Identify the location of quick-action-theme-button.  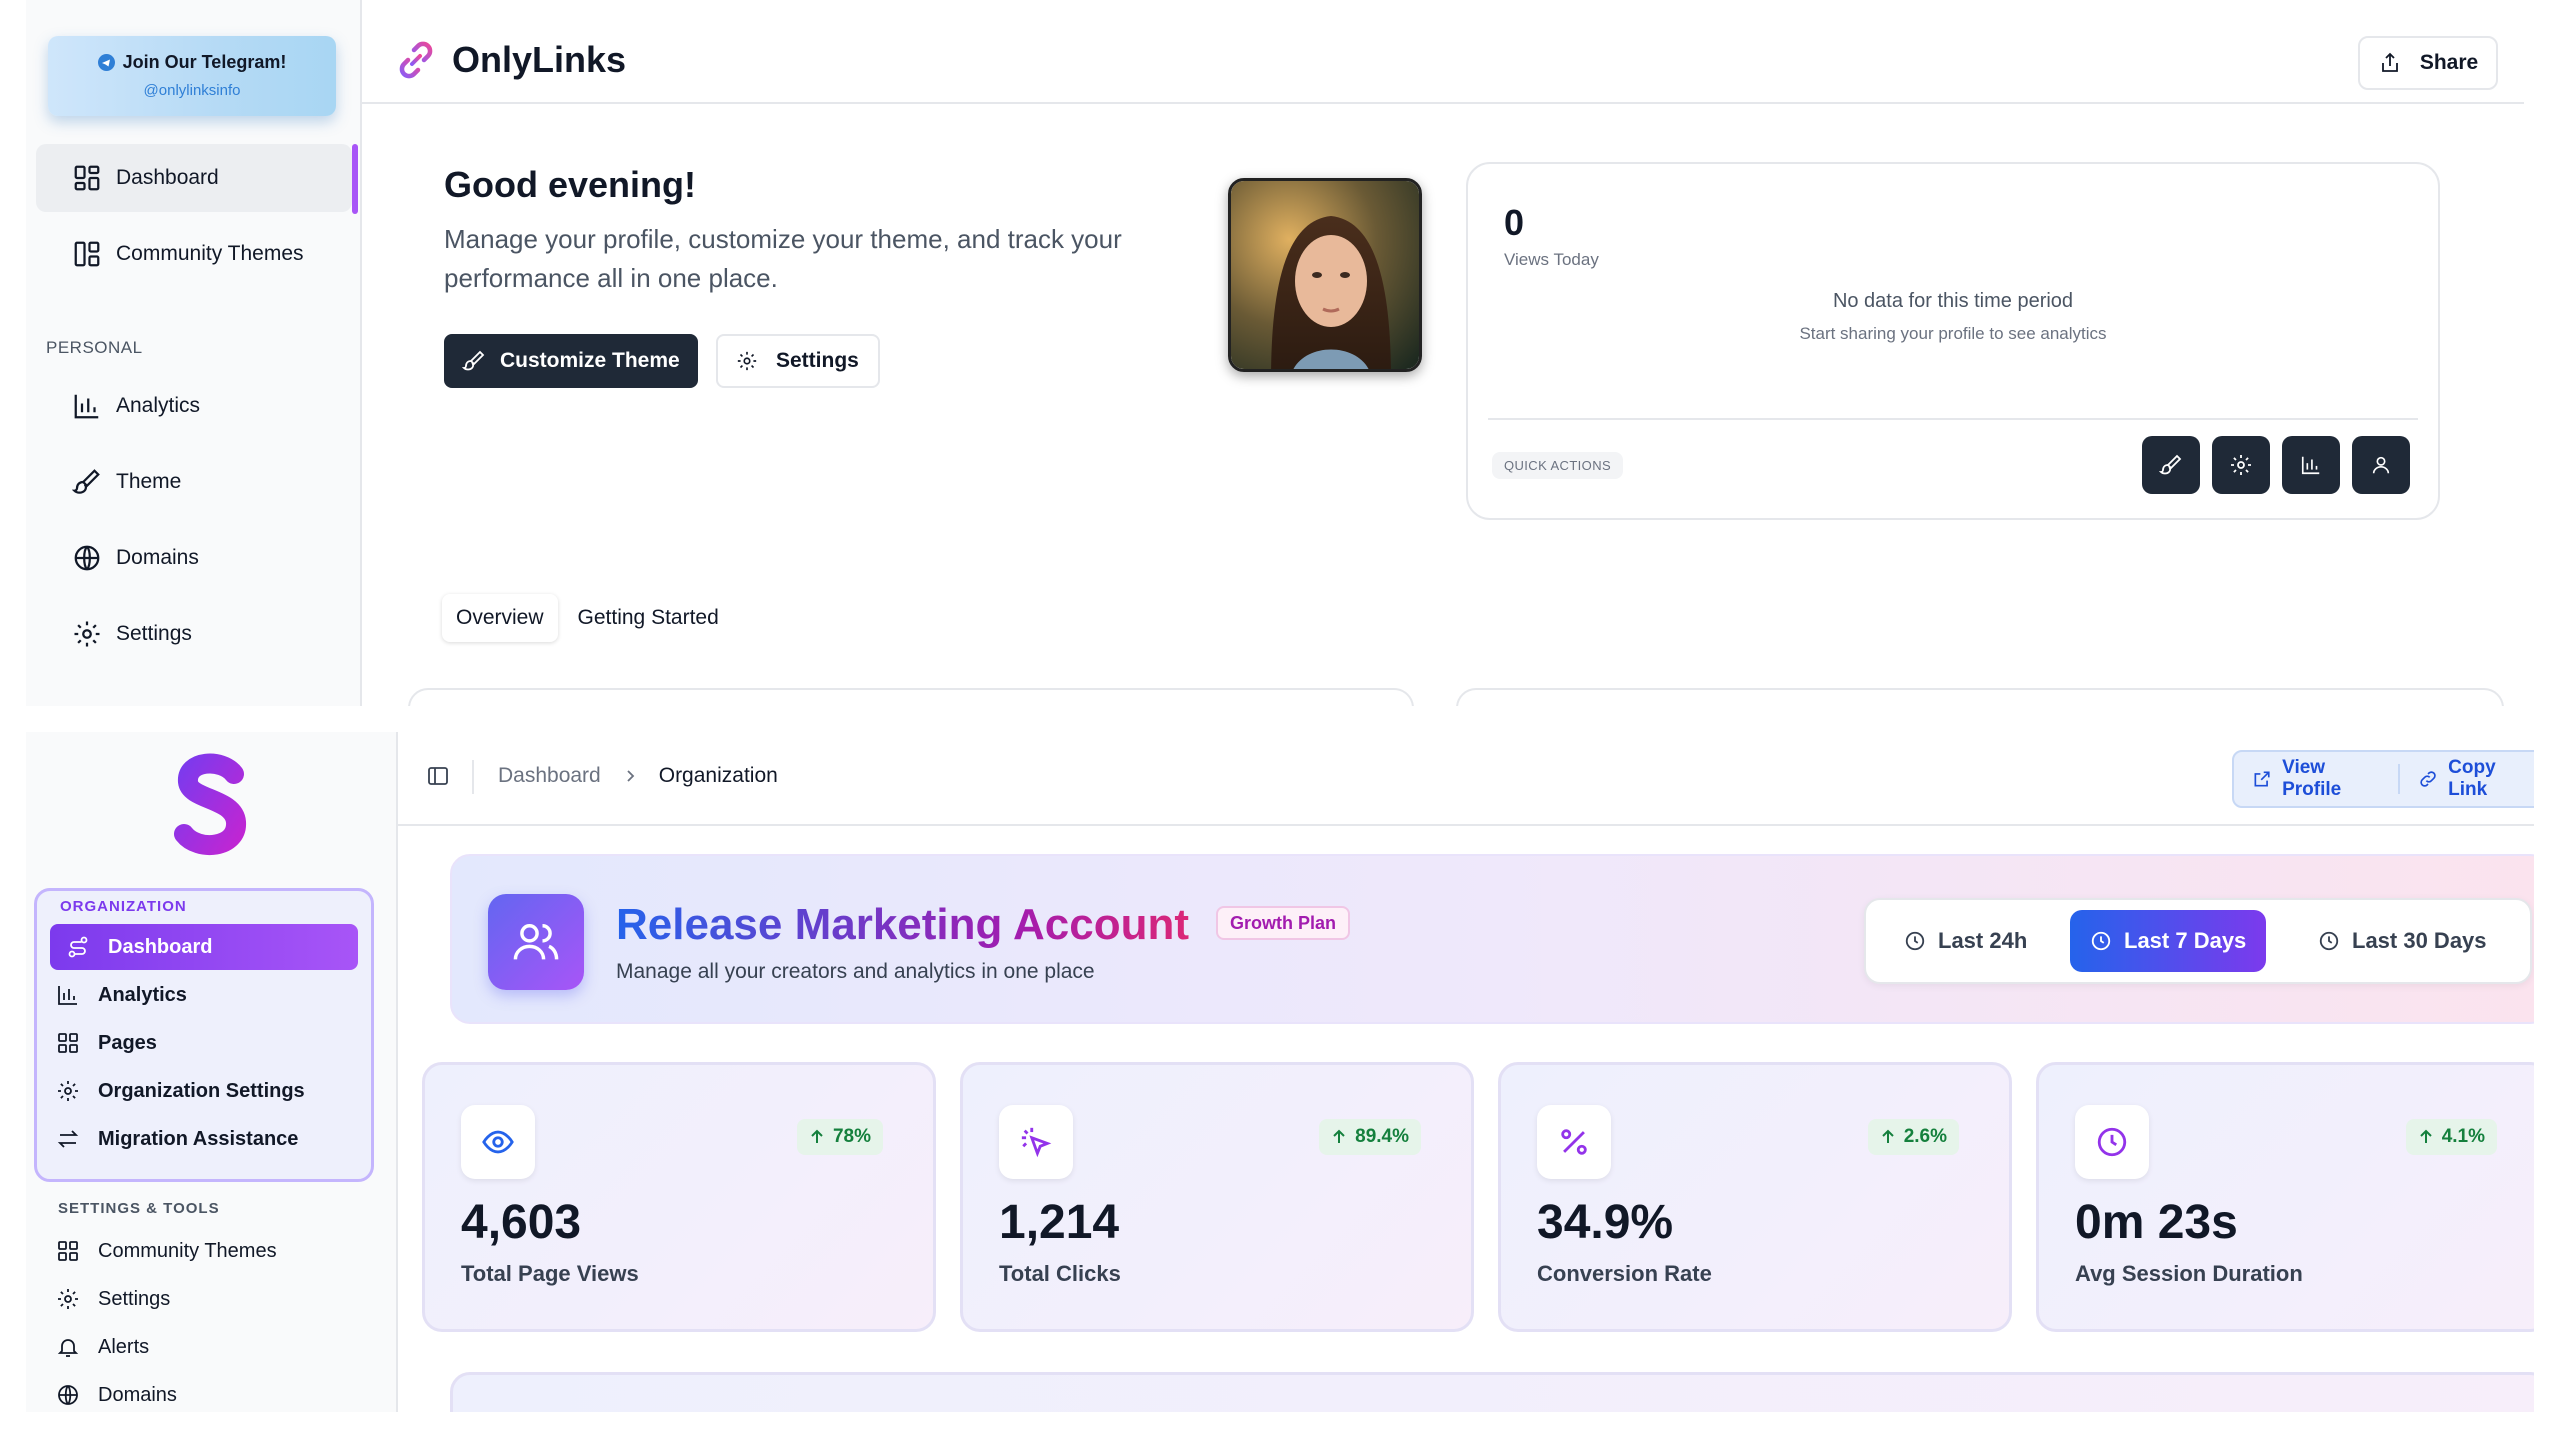
(2171, 465).